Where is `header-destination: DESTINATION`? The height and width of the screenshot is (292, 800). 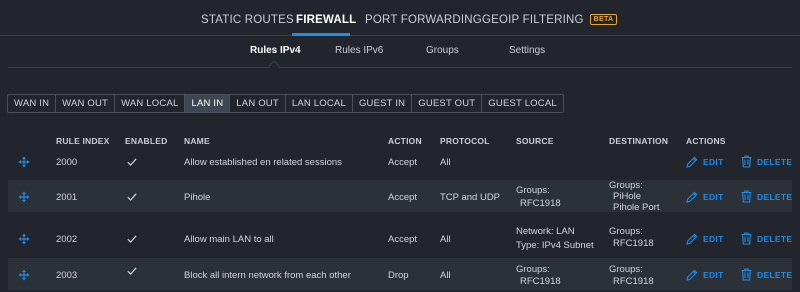
header-destination: DESTINATION is located at coordinates (638, 141).